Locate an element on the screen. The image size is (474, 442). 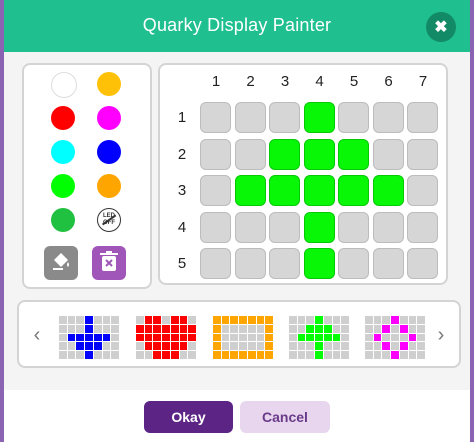
led-off-swatch: LED OFF is located at coordinates (109, 220).